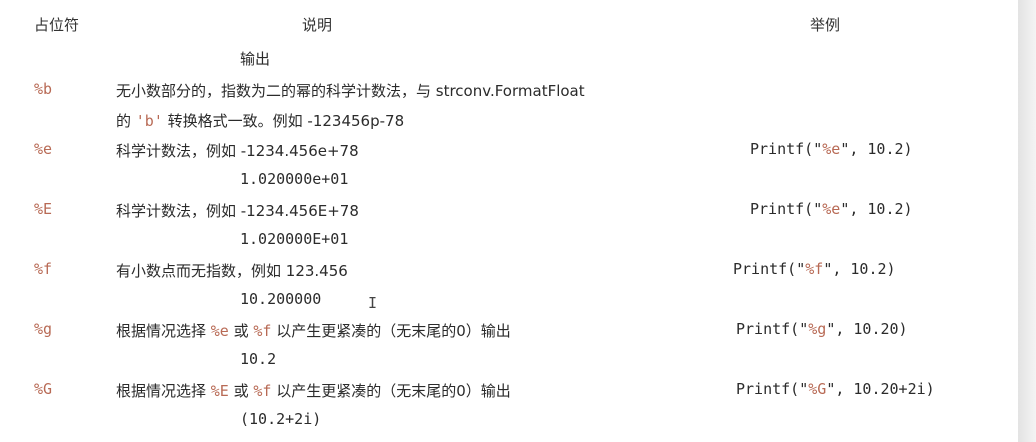 The width and height of the screenshot is (1036, 442). I want to click on format-verb: %g, so click(817, 329).